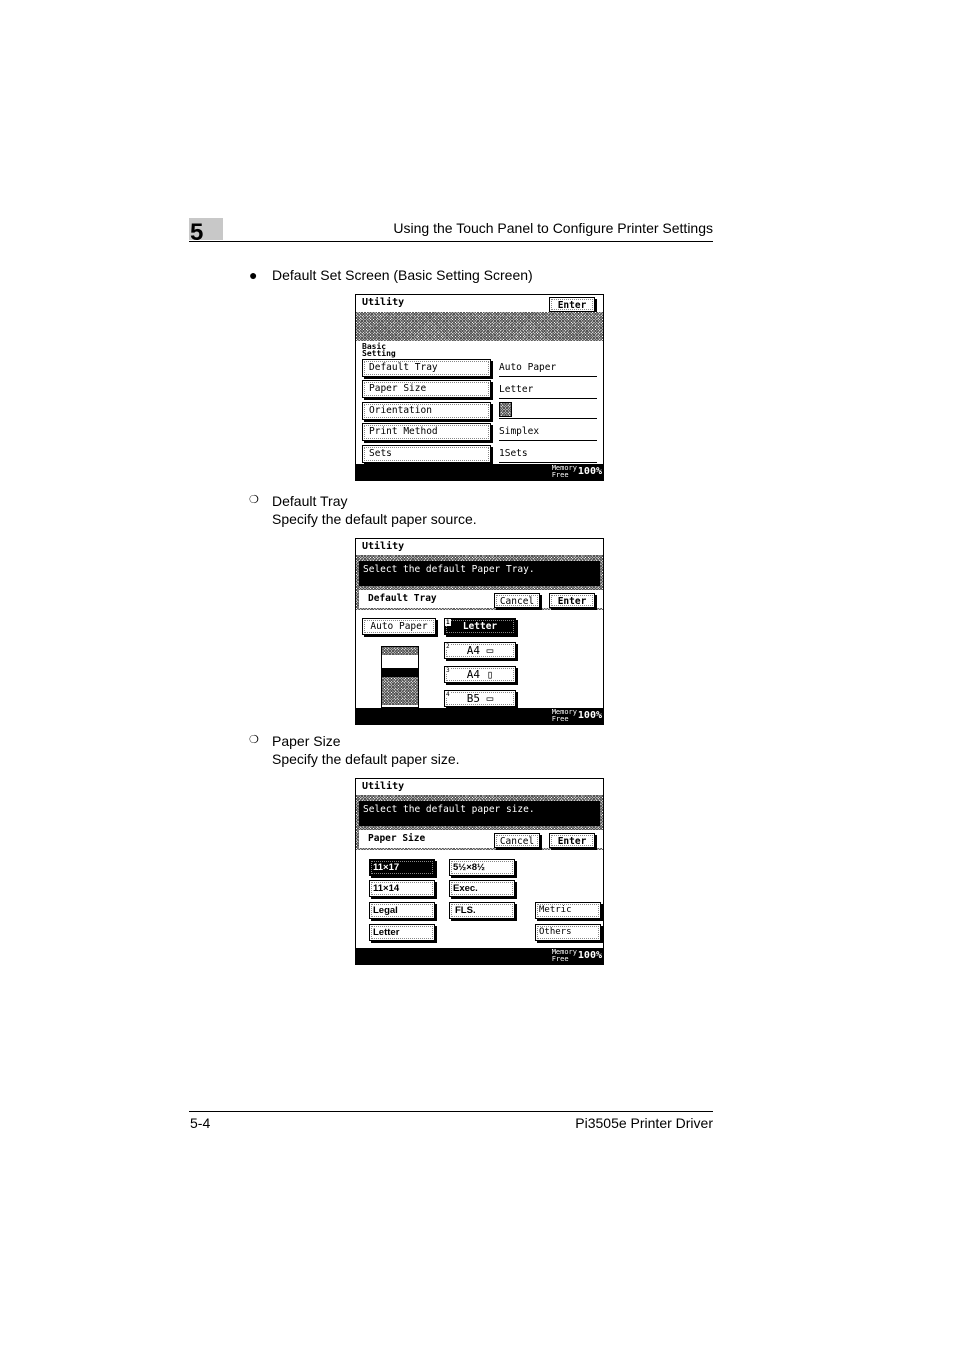 The image size is (954, 1351). What do you see at coordinates (482, 888) in the screenshot?
I see `size-exec-button: Exec.` at bounding box center [482, 888].